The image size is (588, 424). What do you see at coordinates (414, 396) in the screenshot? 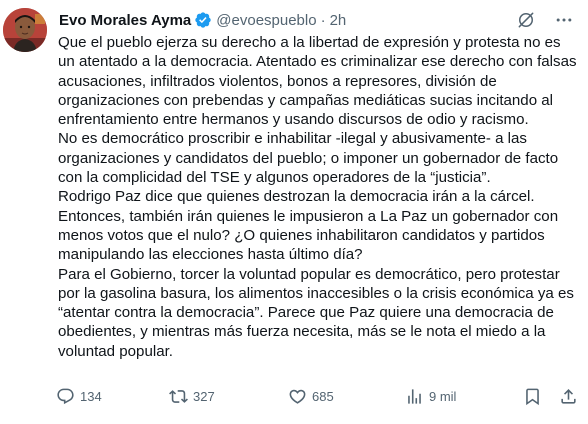
I see `views-icon` at bounding box center [414, 396].